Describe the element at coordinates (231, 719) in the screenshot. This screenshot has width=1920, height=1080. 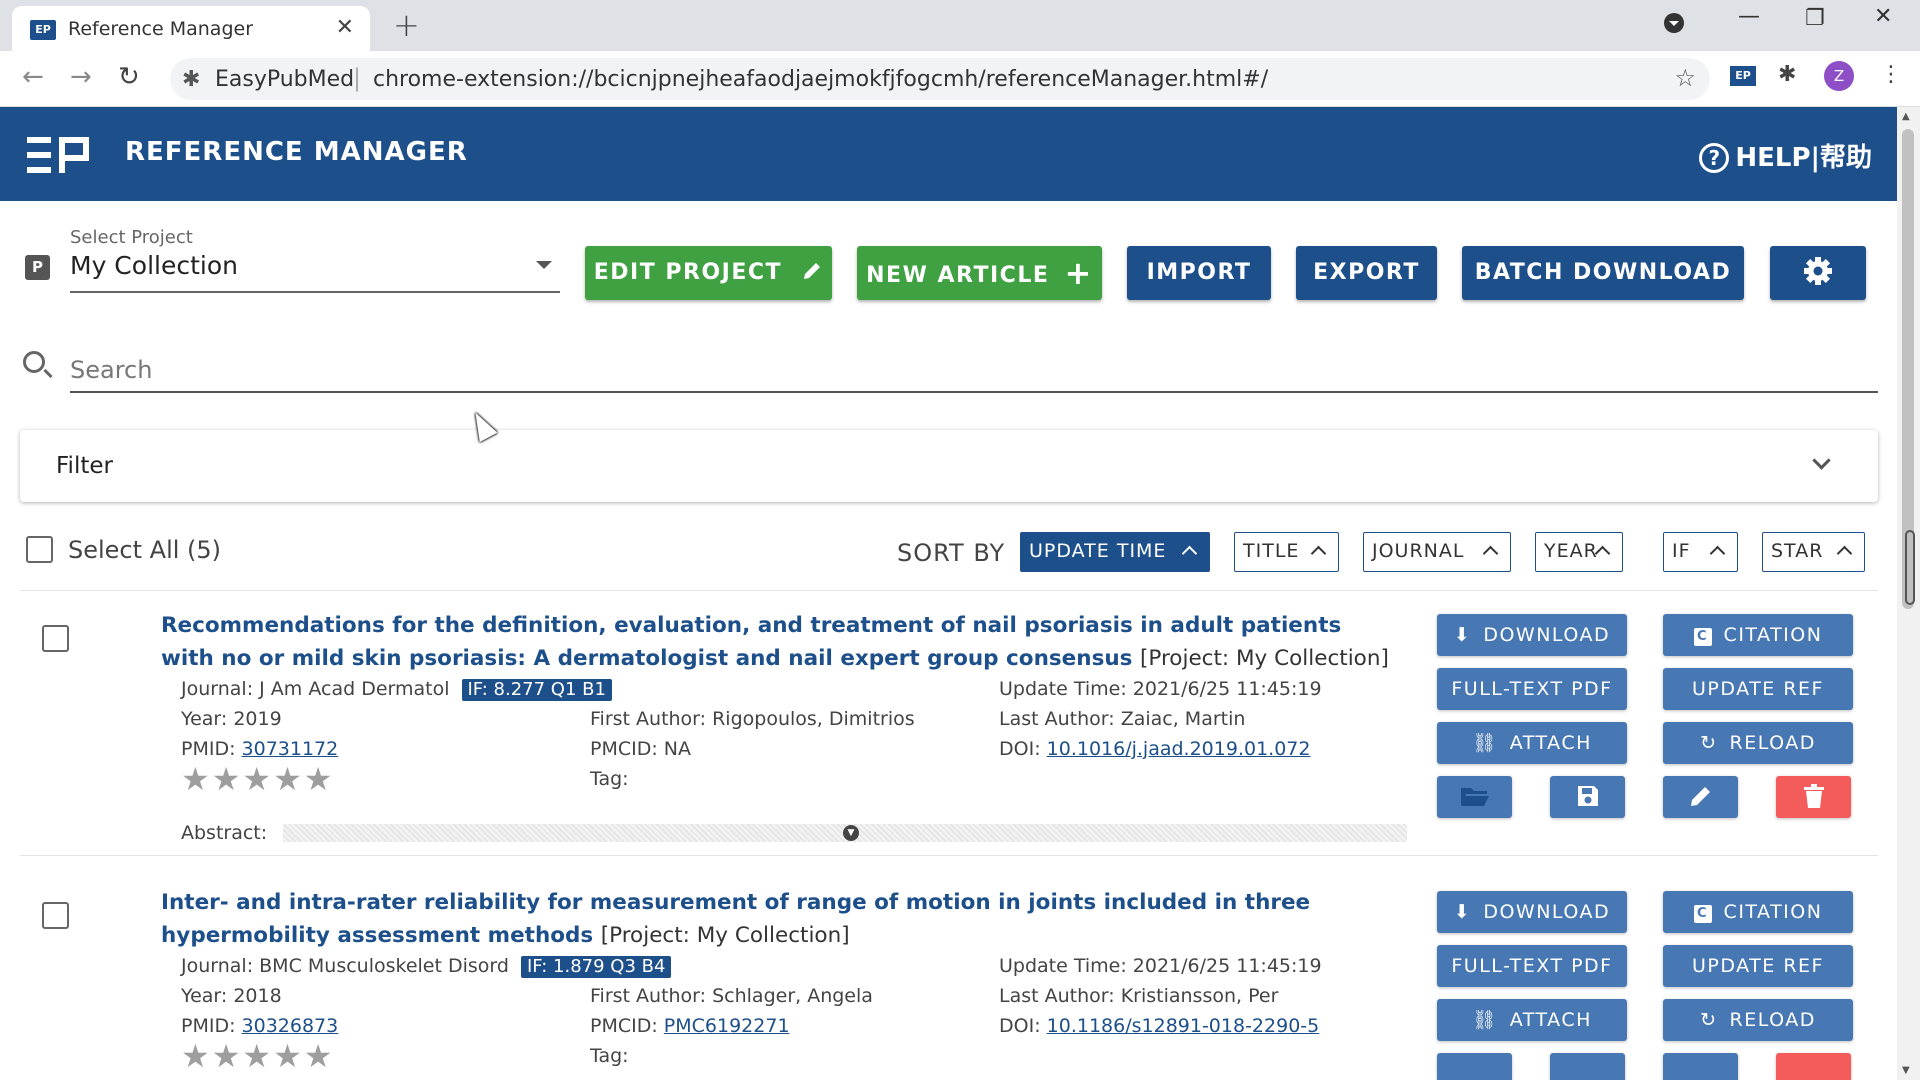
I see `article-year: Year: 2019` at that location.